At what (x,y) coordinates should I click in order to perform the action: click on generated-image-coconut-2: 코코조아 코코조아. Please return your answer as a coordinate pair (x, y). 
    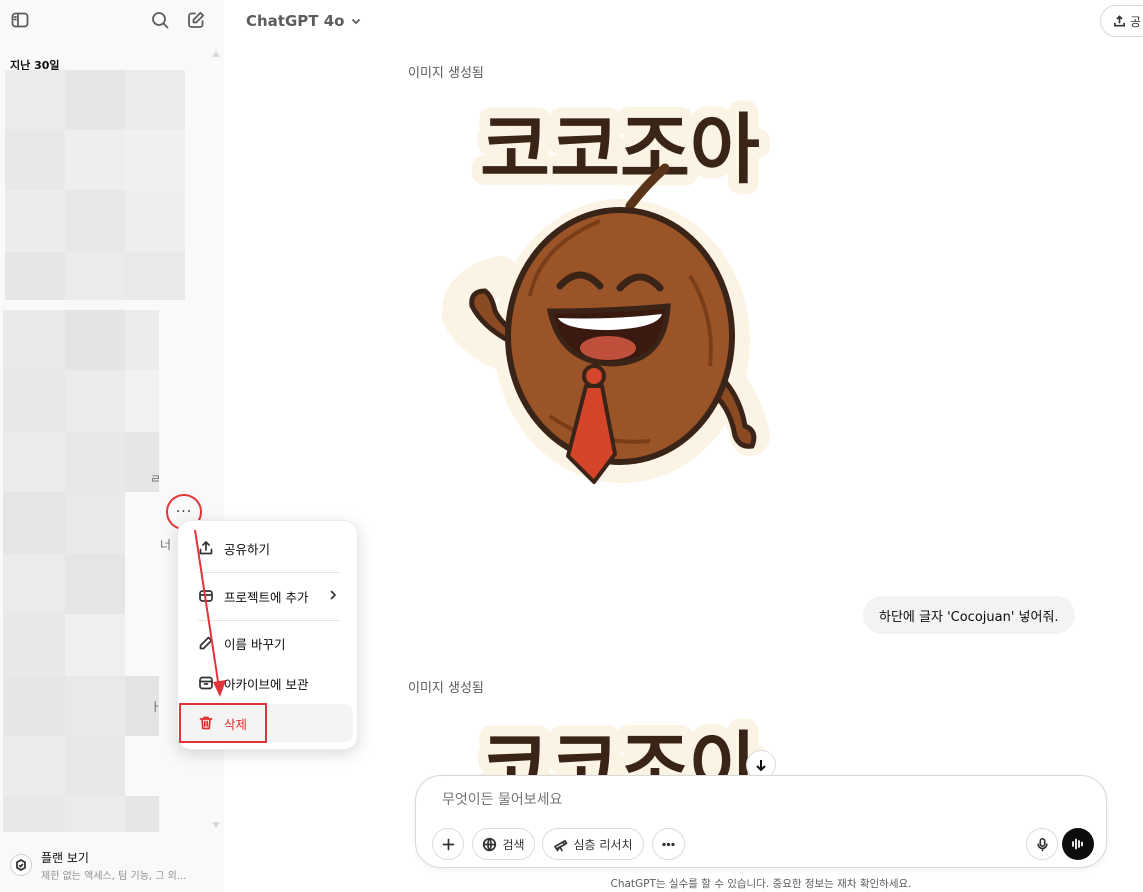
    Looking at the image, I should click on (620, 747).